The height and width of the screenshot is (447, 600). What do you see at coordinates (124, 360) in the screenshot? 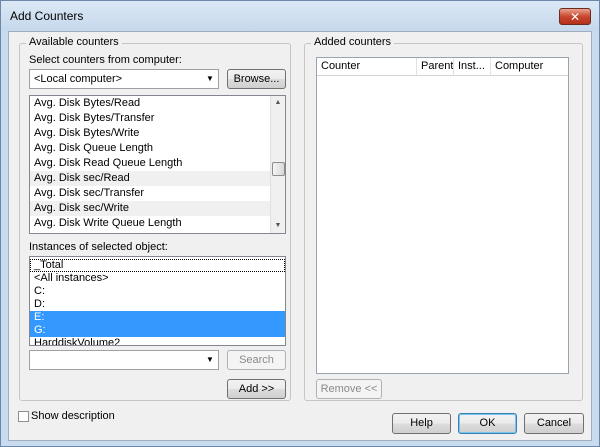
I see `search-combobox: ▼` at bounding box center [124, 360].